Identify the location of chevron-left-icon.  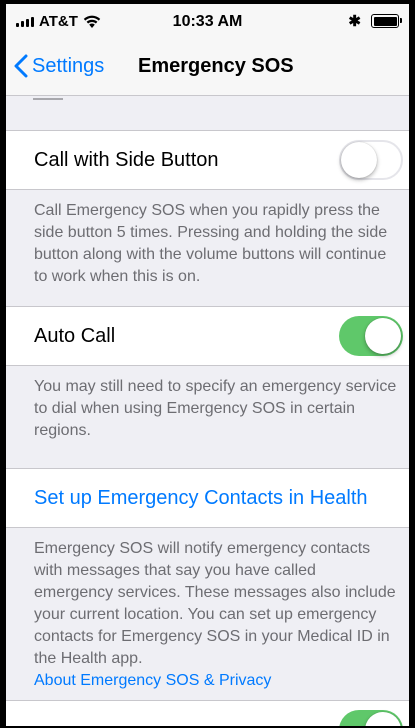
(21, 66).